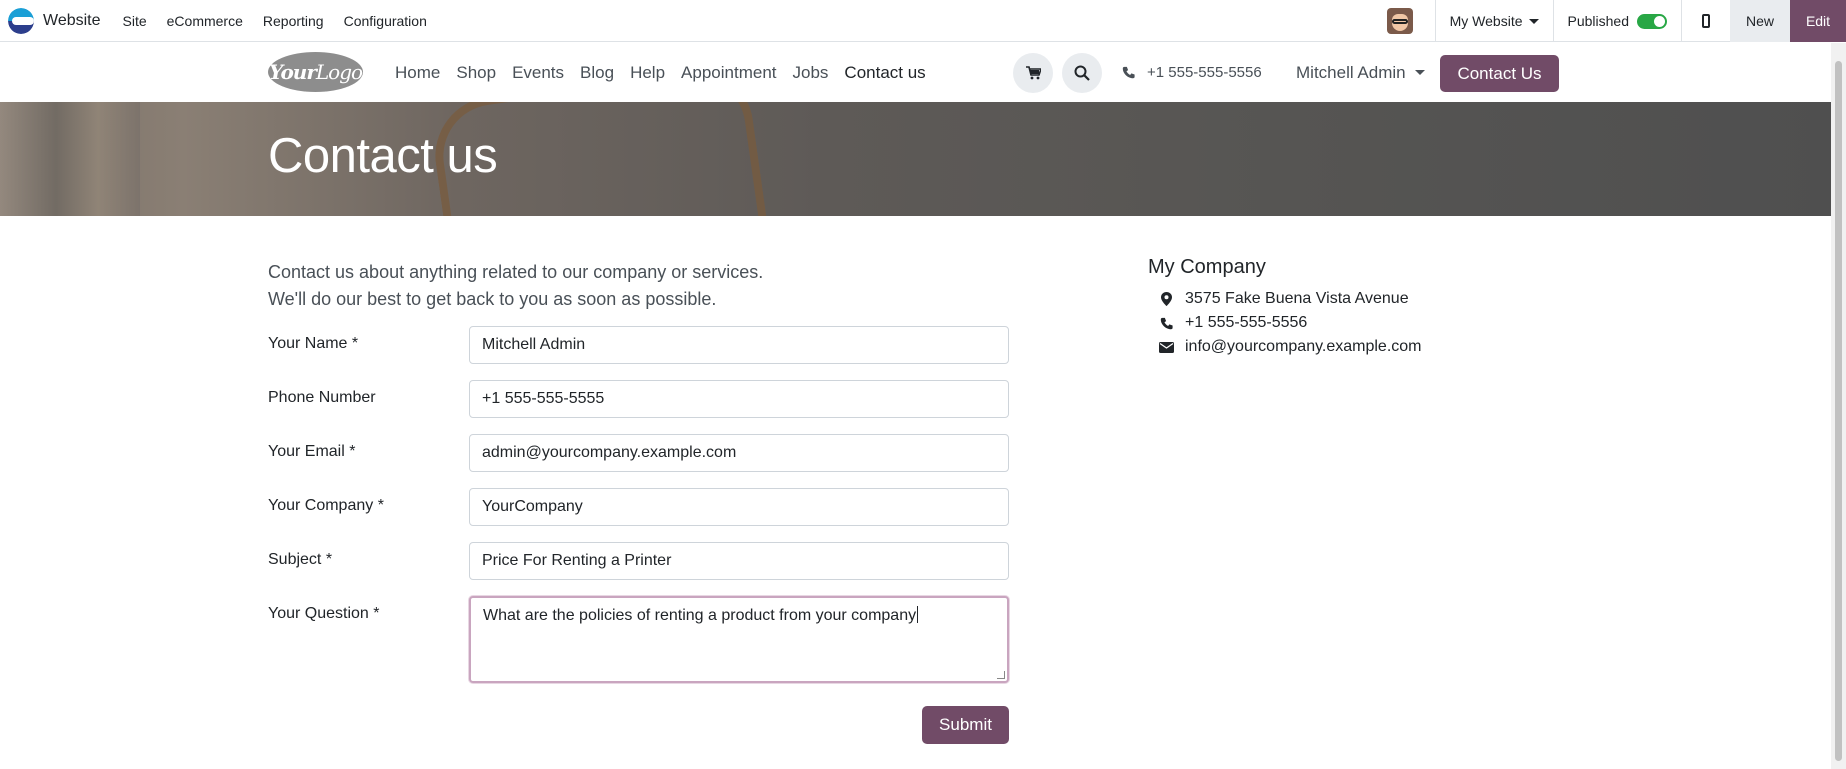 Image resolution: width=1846 pixels, height=769 pixels. I want to click on edit-button: Edit, so click(1818, 21).